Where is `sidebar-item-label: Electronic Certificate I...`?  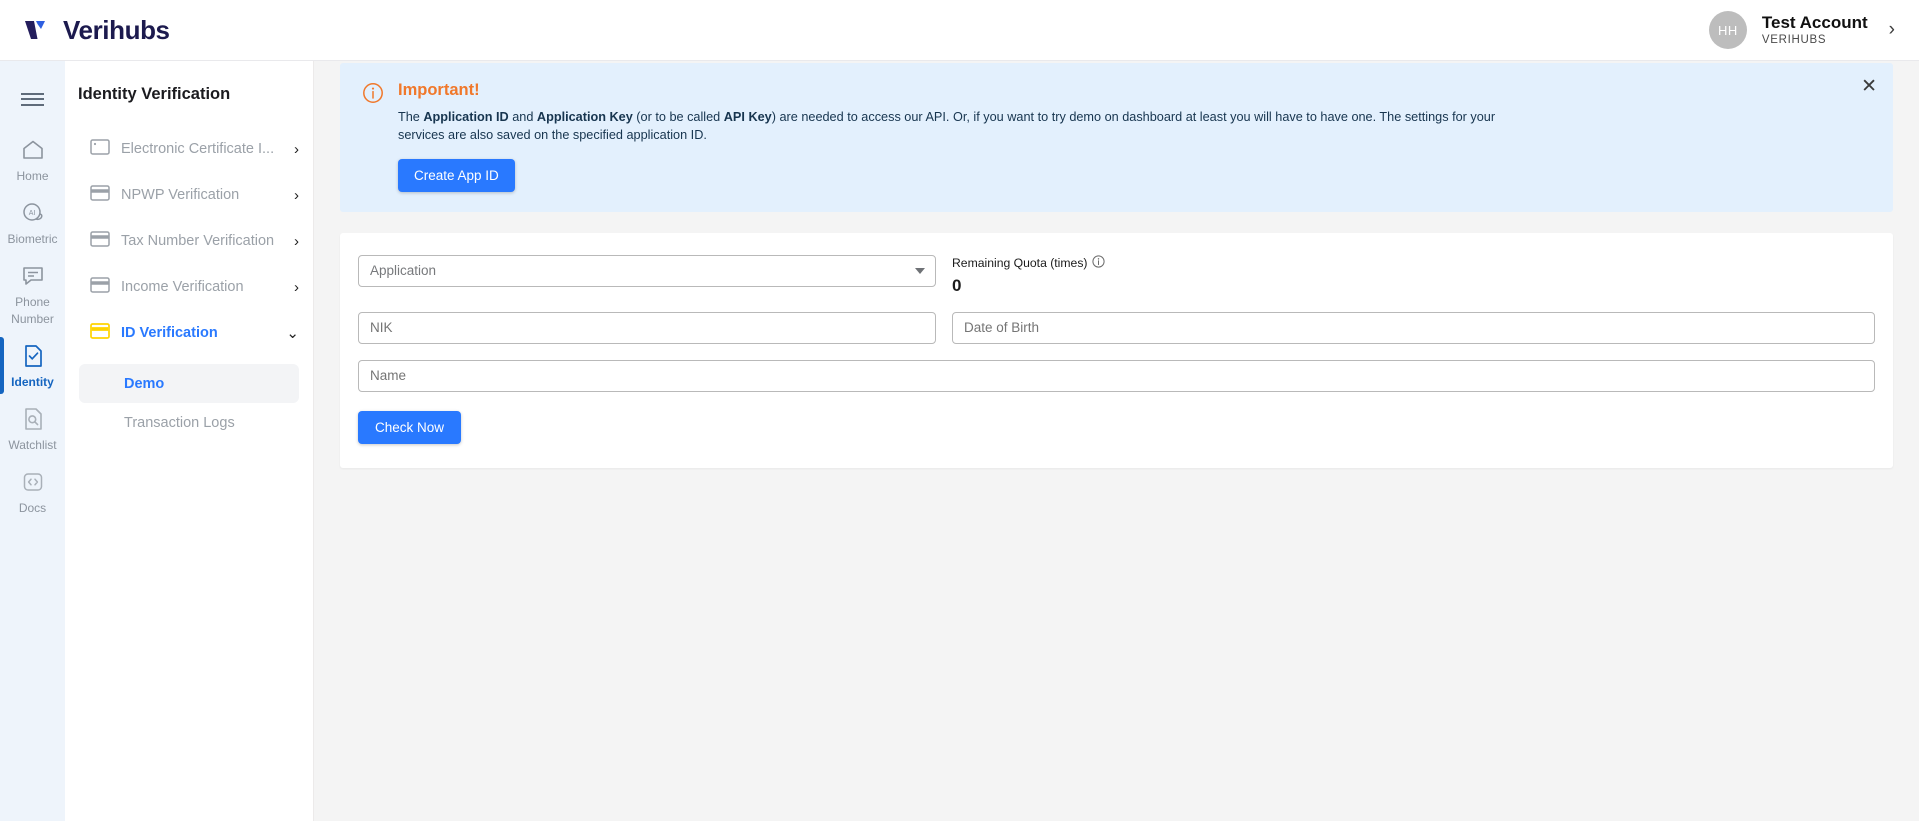 sidebar-item-label: Electronic Certificate I... is located at coordinates (198, 149).